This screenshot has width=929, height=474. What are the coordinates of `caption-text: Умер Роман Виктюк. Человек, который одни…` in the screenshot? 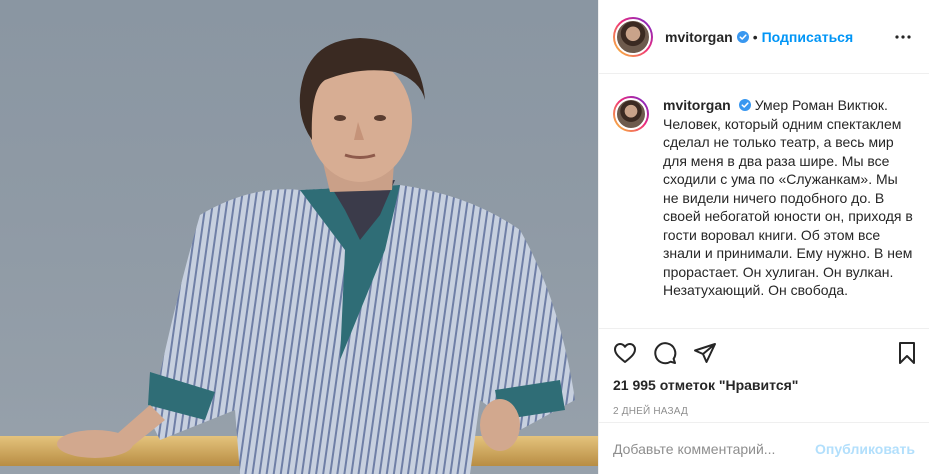 It's located at (788, 197).